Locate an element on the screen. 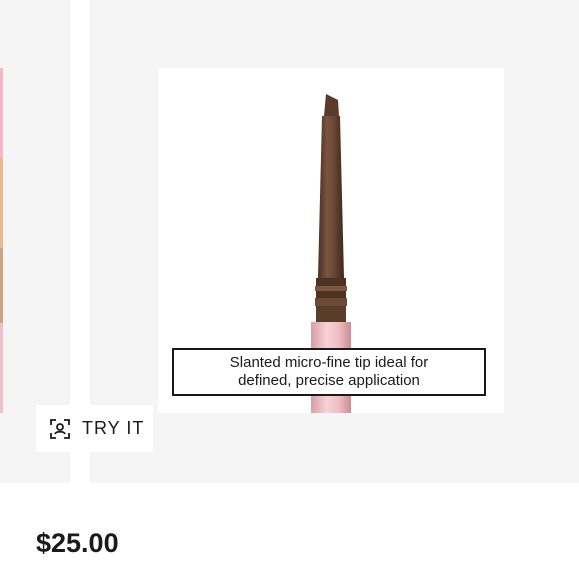 Image resolution: width=579 pixels, height=580 pixels. caption-line-2: defined, precise application is located at coordinates (329, 380).